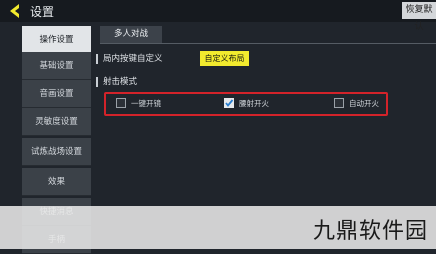 This screenshot has height=254, width=436. What do you see at coordinates (364, 103) in the screenshot?
I see `option-label: 自动开火` at bounding box center [364, 103].